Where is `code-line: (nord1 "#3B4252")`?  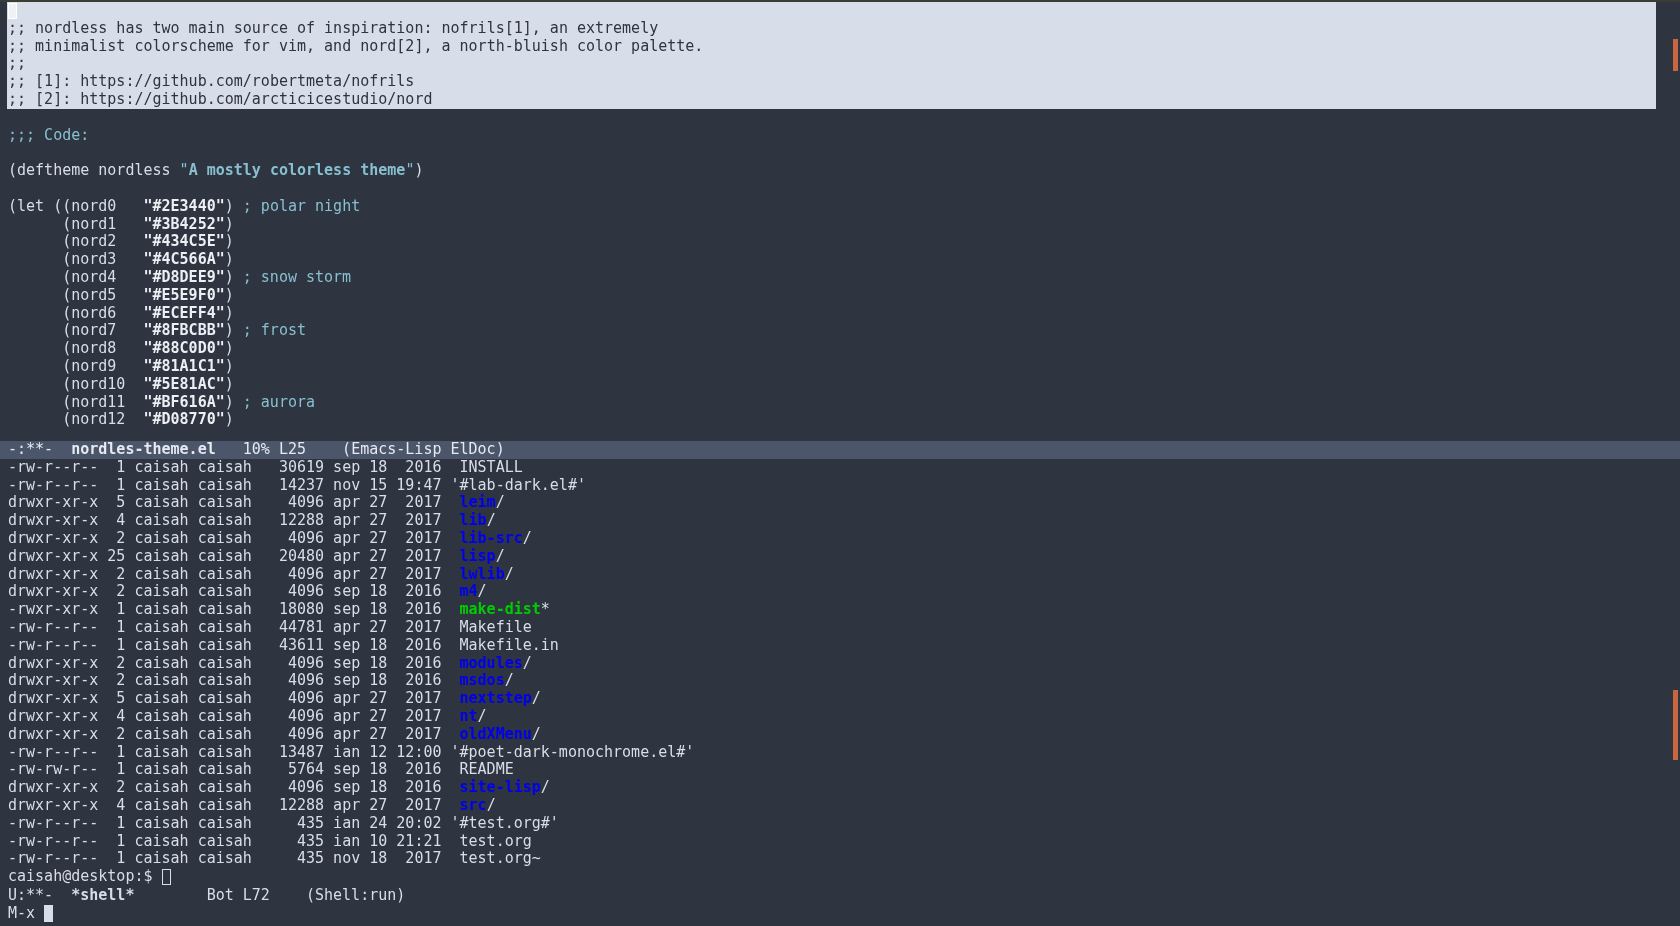 code-line: (nord1 "#3B4252") is located at coordinates (148, 224).